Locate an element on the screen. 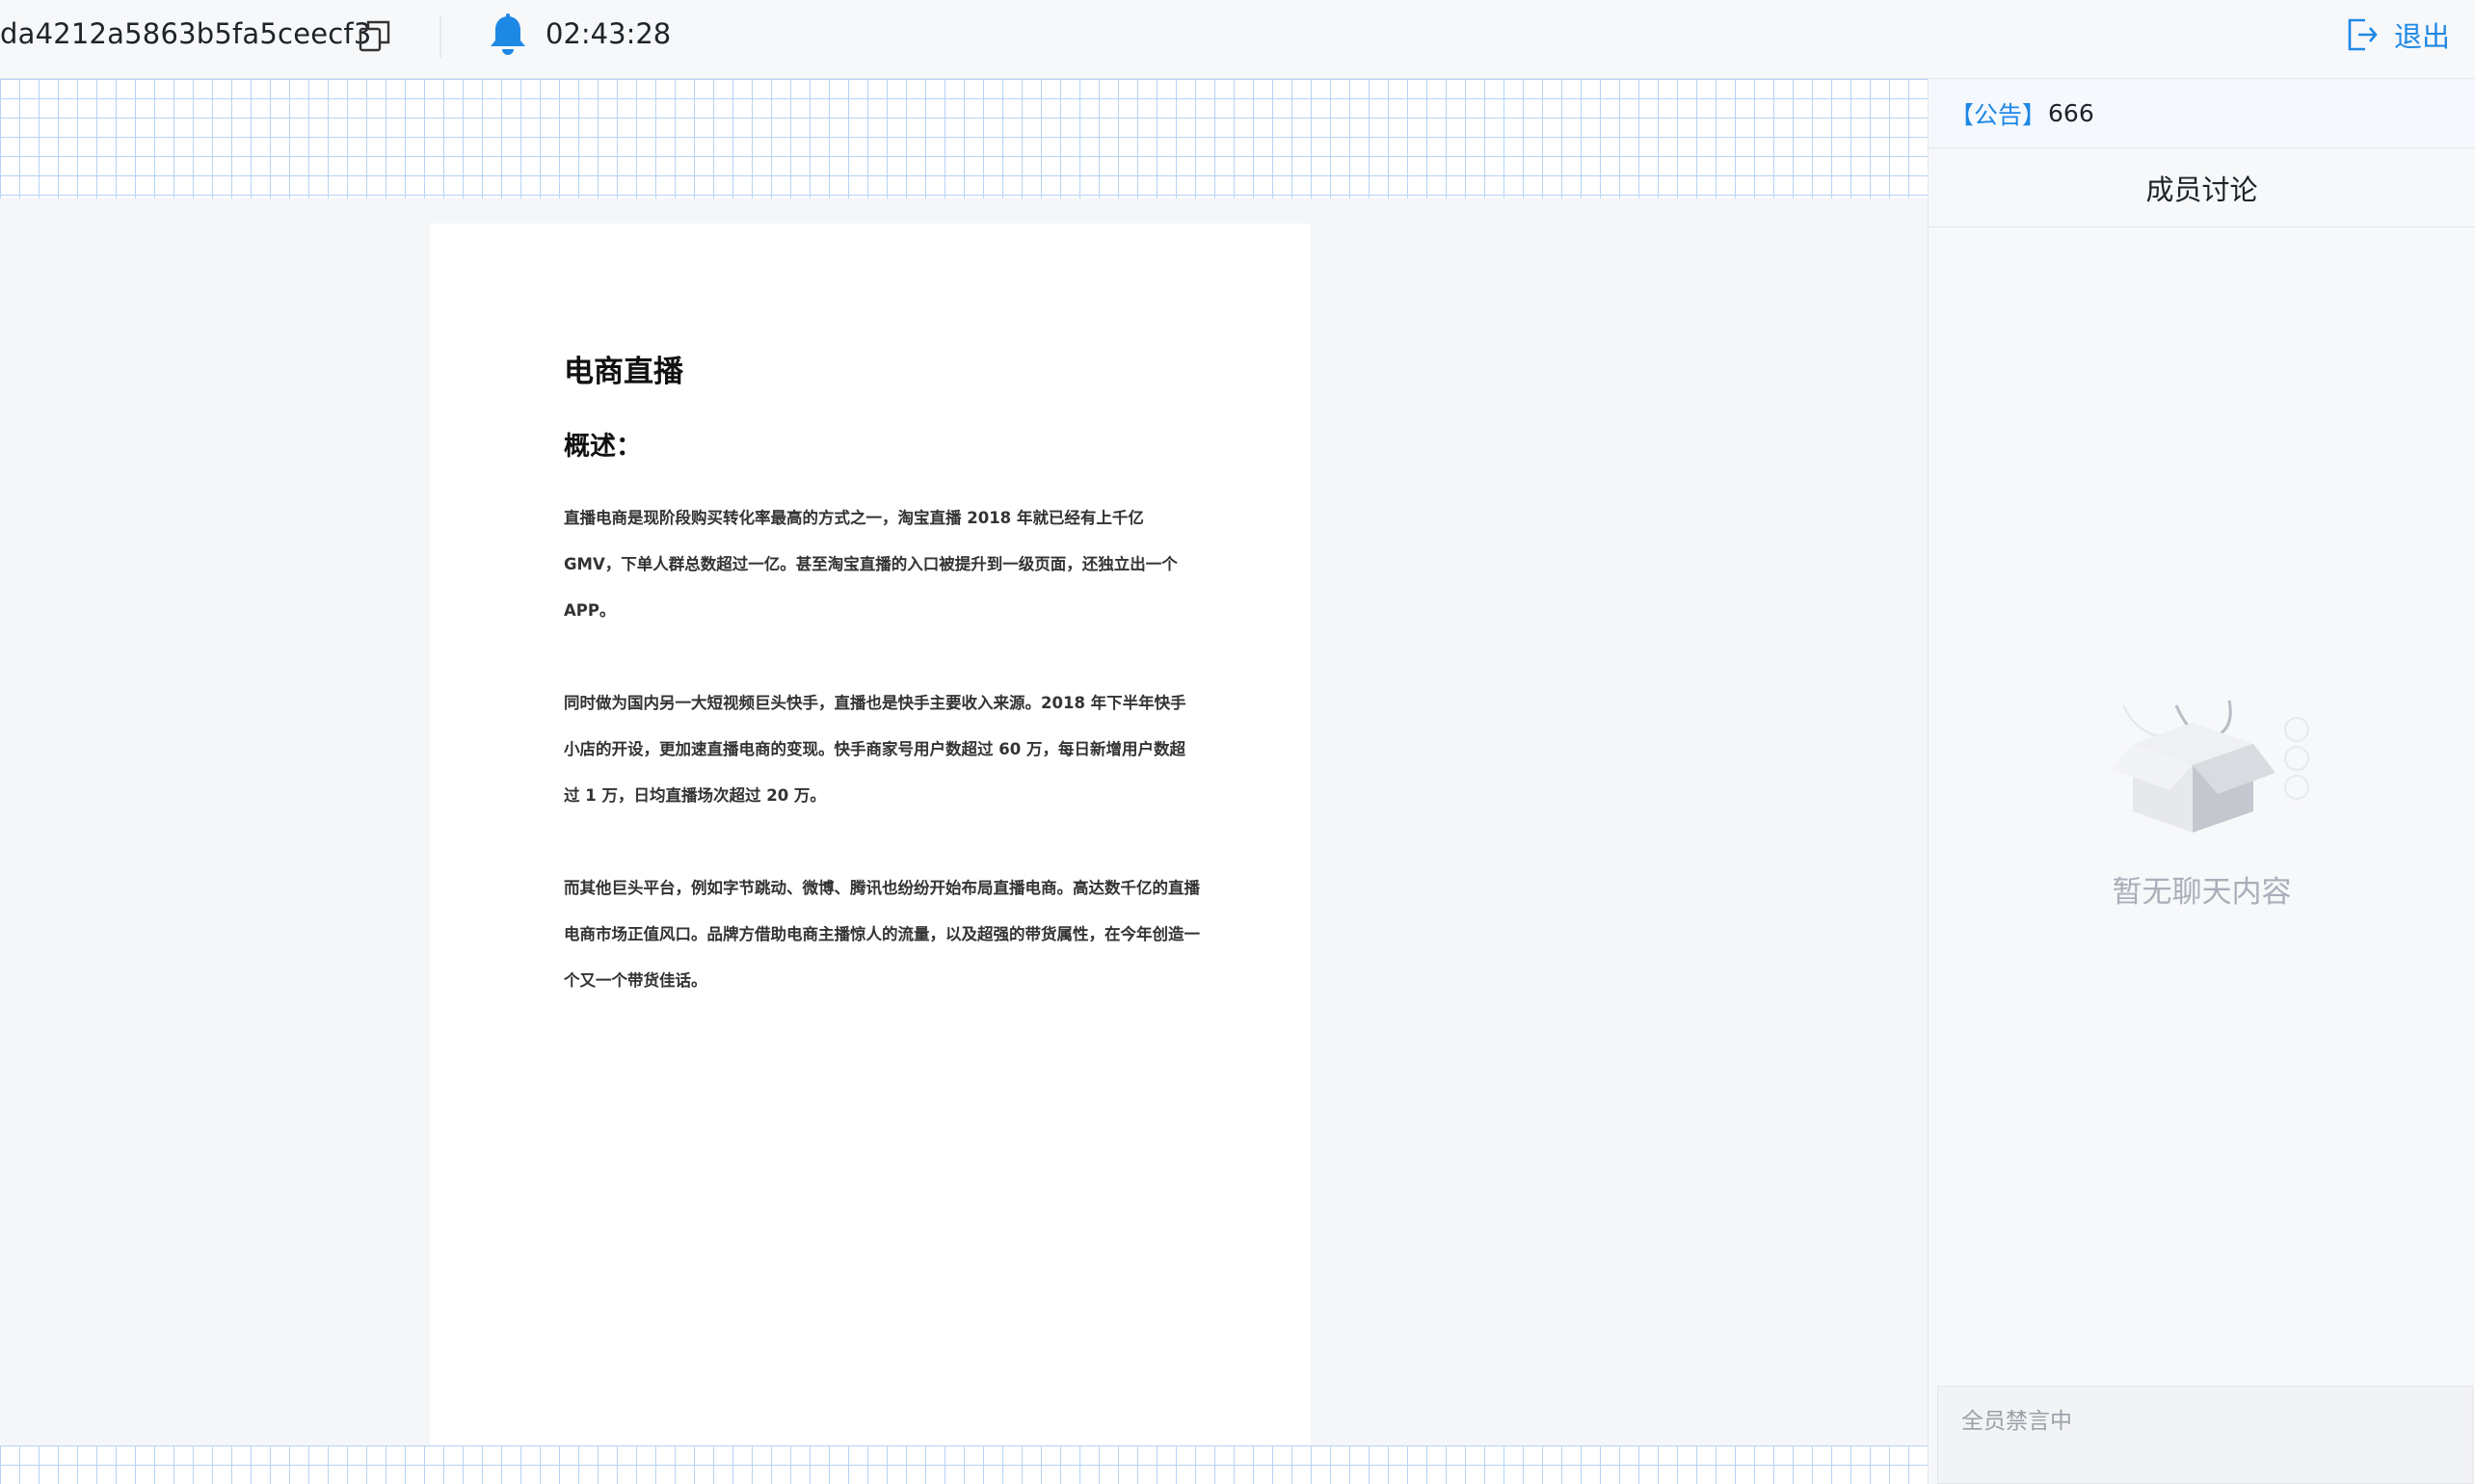  logout-icon is located at coordinates (2363, 34).